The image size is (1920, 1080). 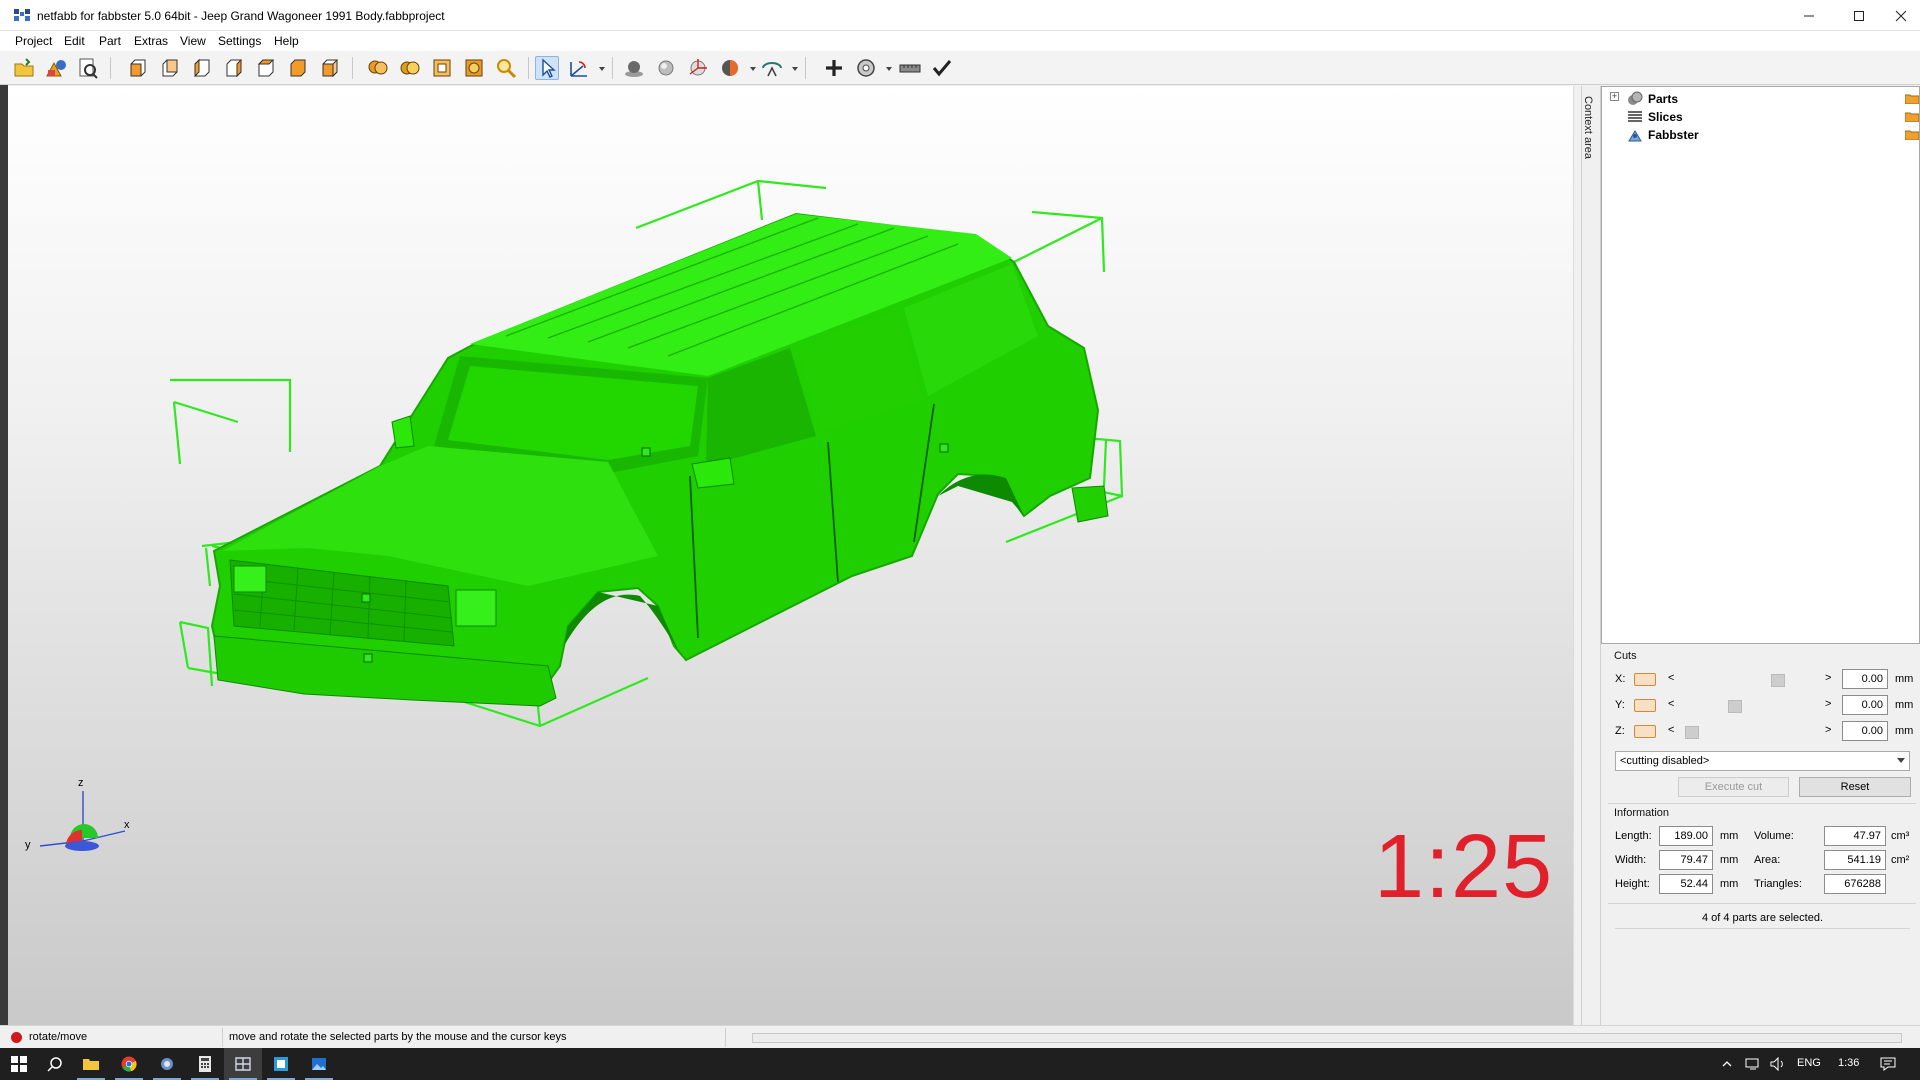 What do you see at coordinates (1686, 836) in the screenshot?
I see `length-value: 189.00` at bounding box center [1686, 836].